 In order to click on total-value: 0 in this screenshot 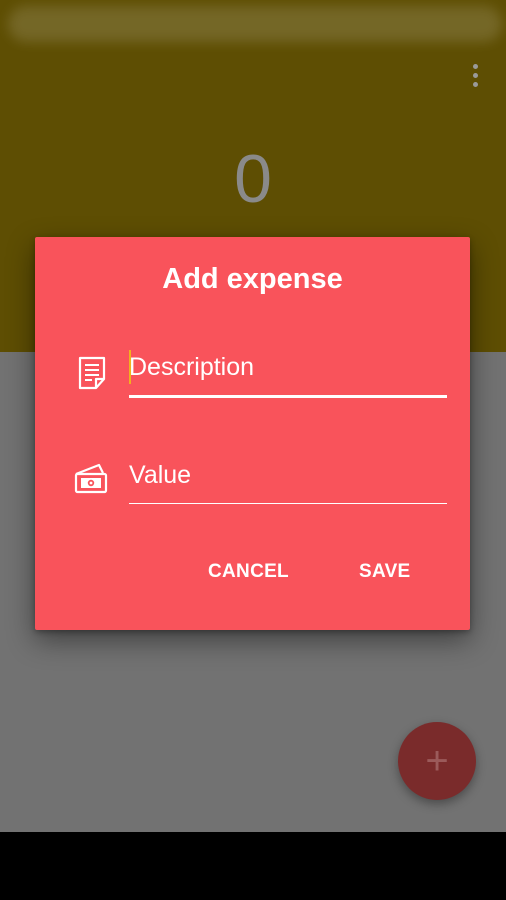, I will do `click(253, 179)`.